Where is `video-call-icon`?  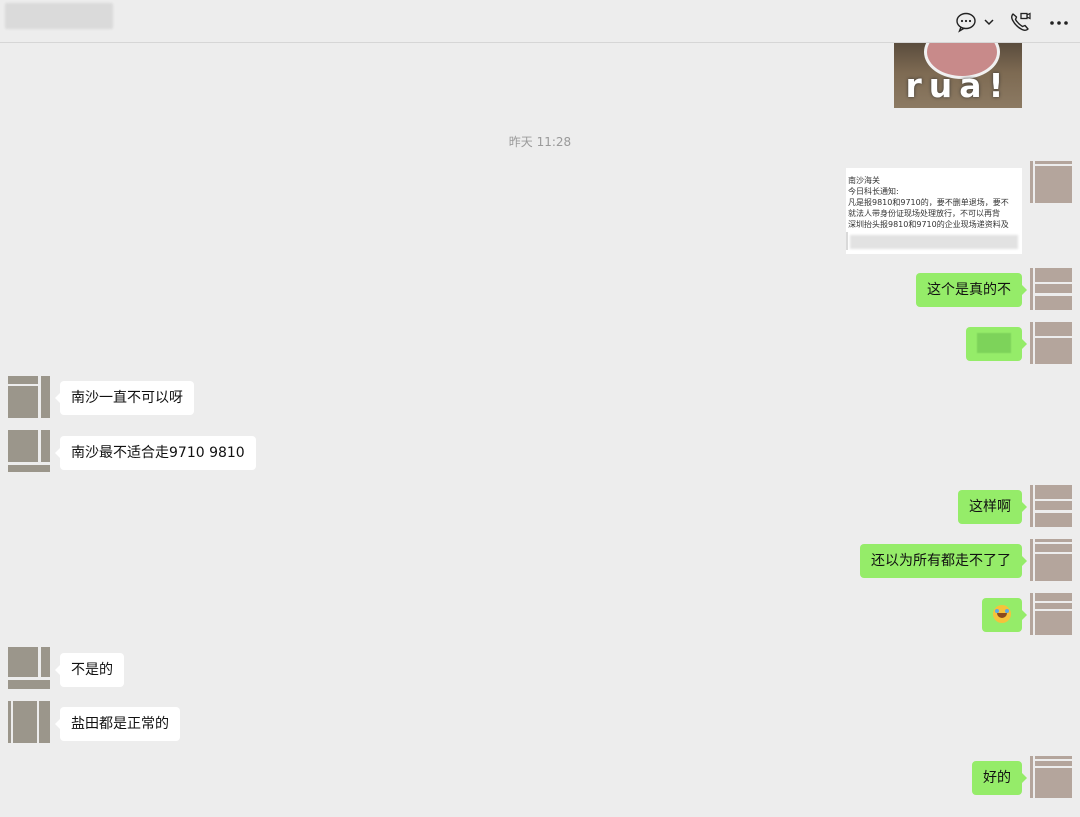
video-call-icon is located at coordinates (1020, 22).